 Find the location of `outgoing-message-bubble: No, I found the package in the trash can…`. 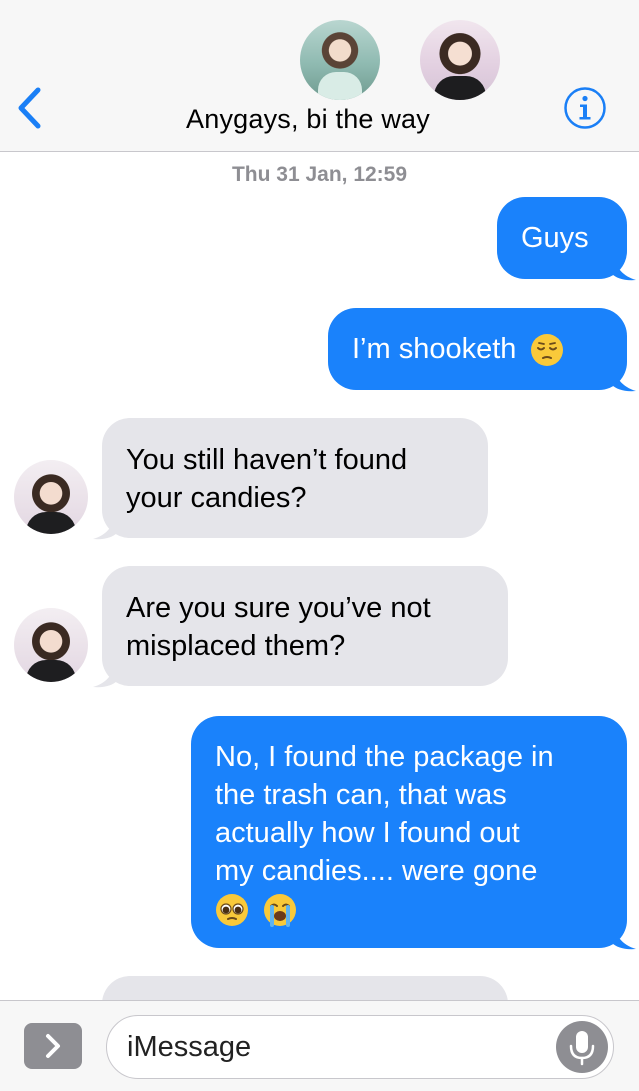

outgoing-message-bubble: No, I found the package in the trash can… is located at coordinates (409, 832).